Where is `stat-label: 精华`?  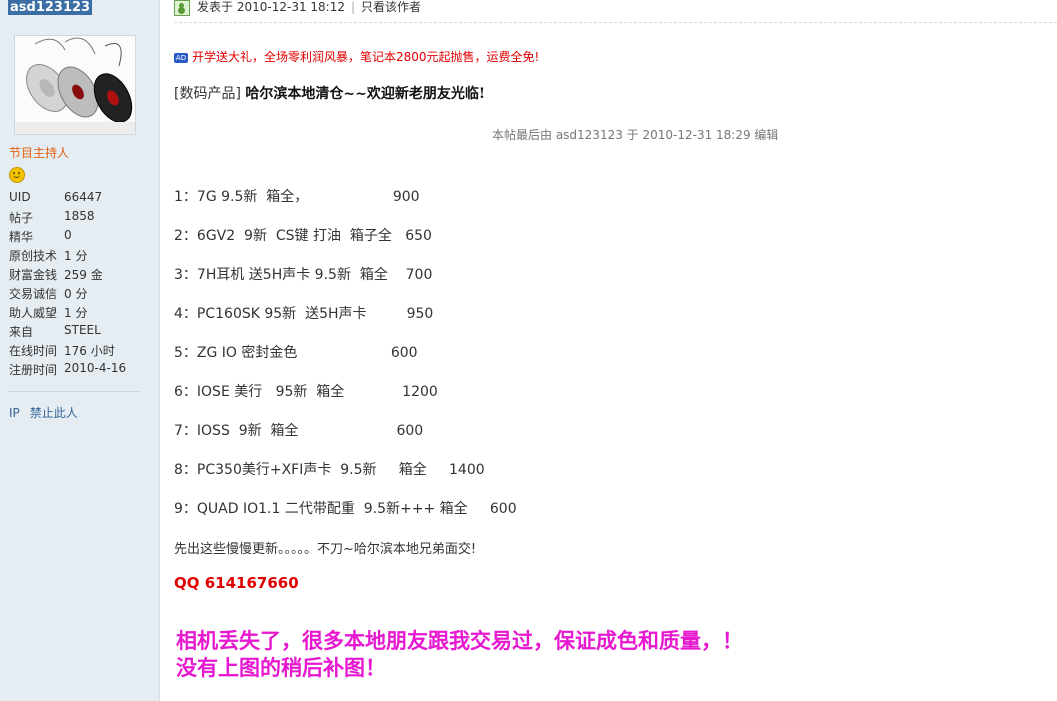 stat-label: 精华 is located at coordinates (21, 237).